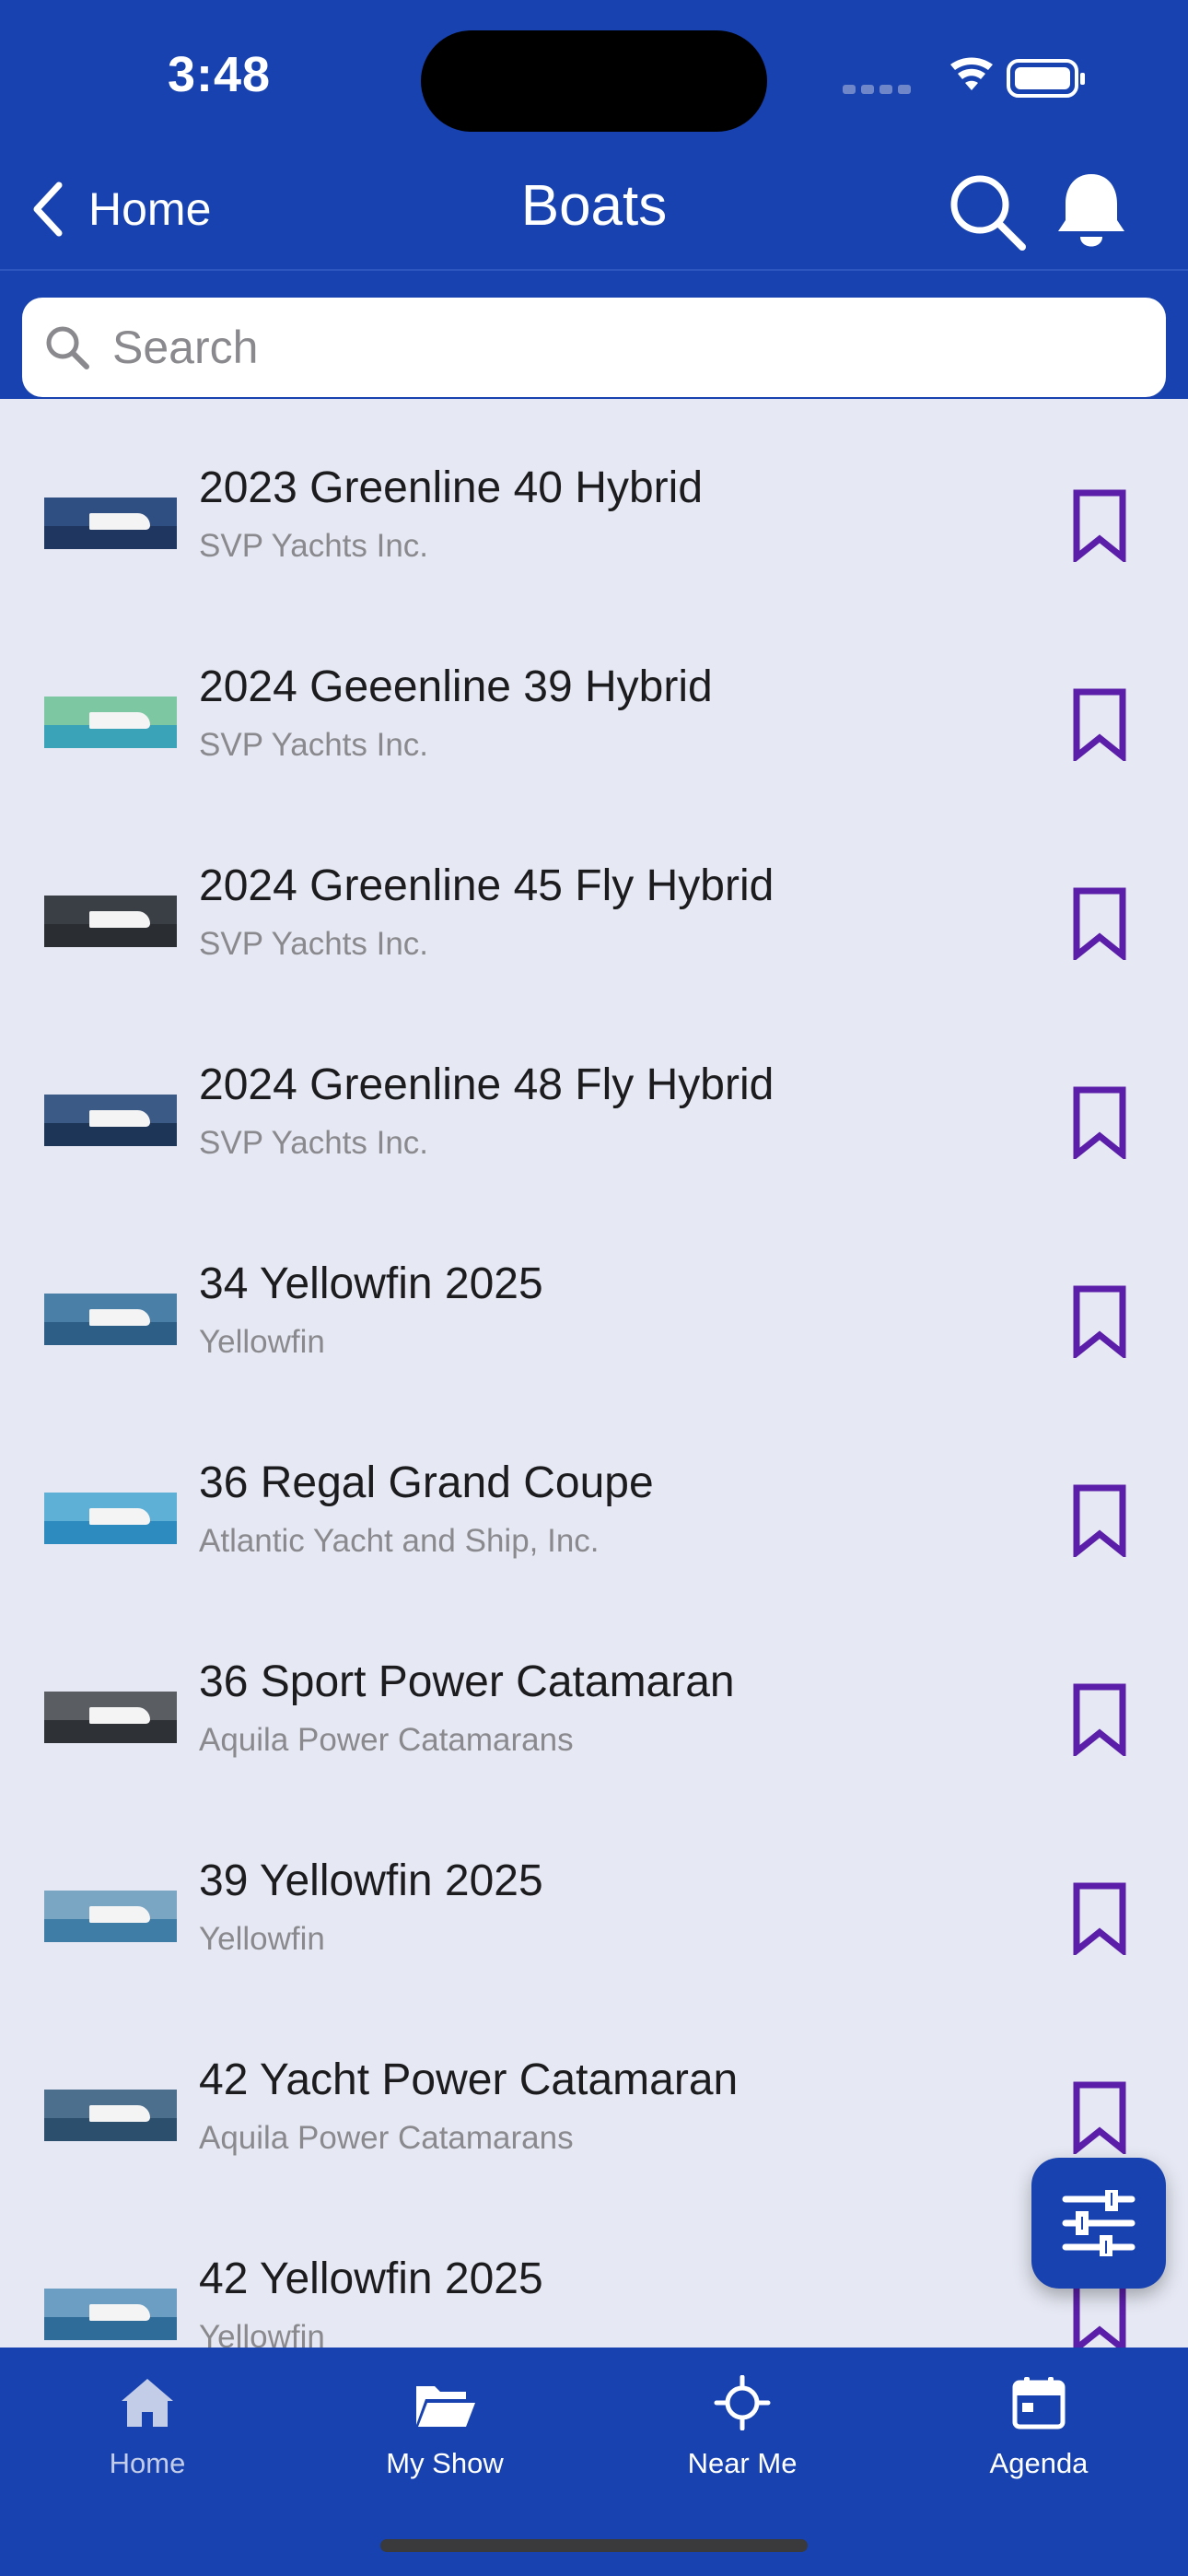 This screenshot has width=1188, height=2576. I want to click on folder-icon, so click(445, 2406).